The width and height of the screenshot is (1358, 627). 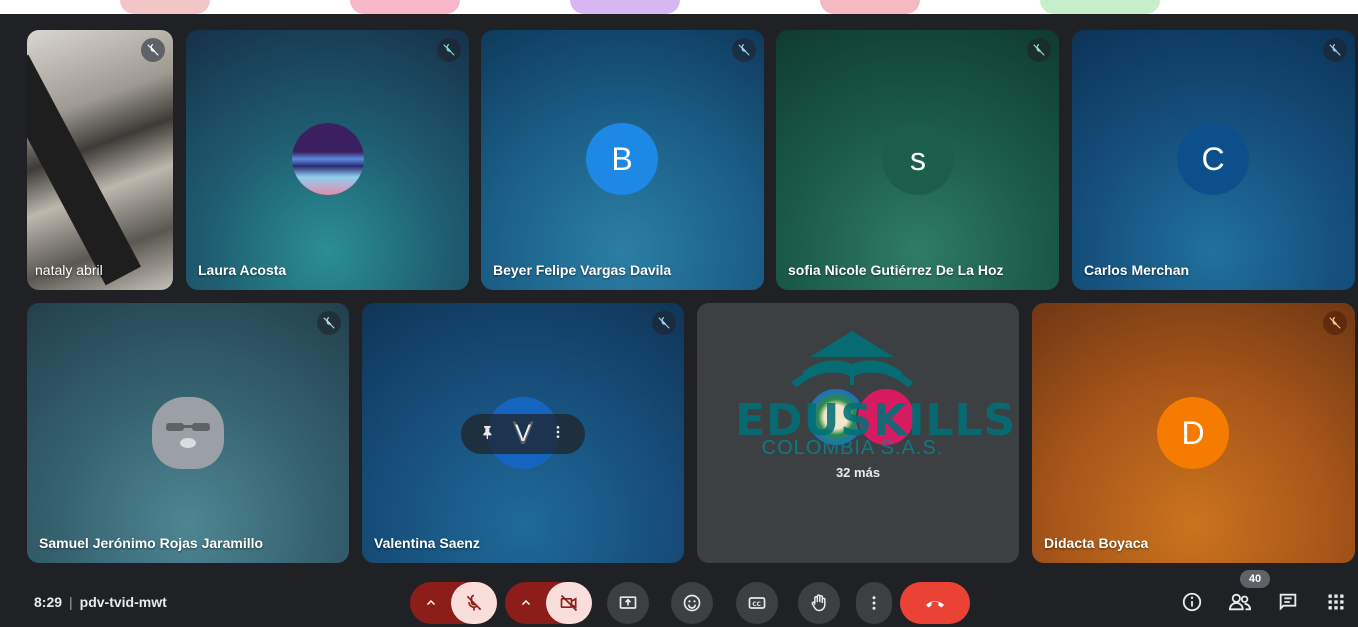 I want to click on avatar, so click(x=328, y=159).